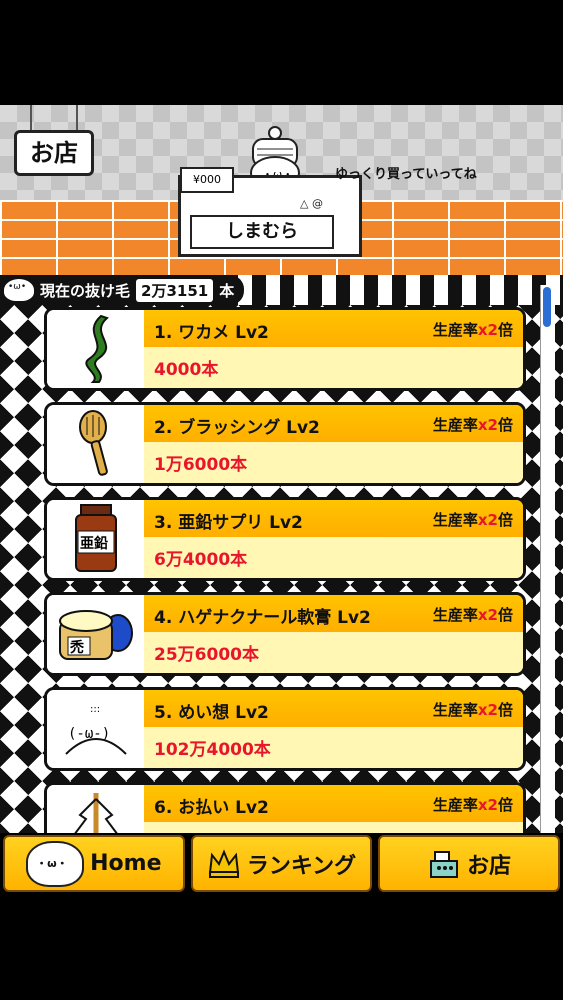  Describe the element at coordinates (89, 734) in the screenshot. I see `svg-text: (-ω-)` at that location.